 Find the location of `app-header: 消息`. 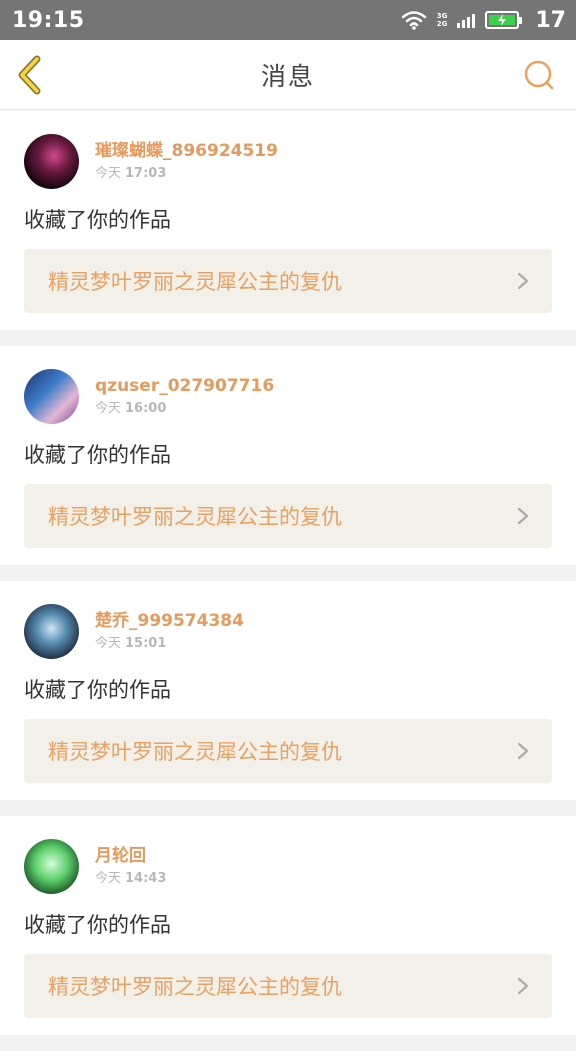

app-header: 消息 is located at coordinates (288, 75).